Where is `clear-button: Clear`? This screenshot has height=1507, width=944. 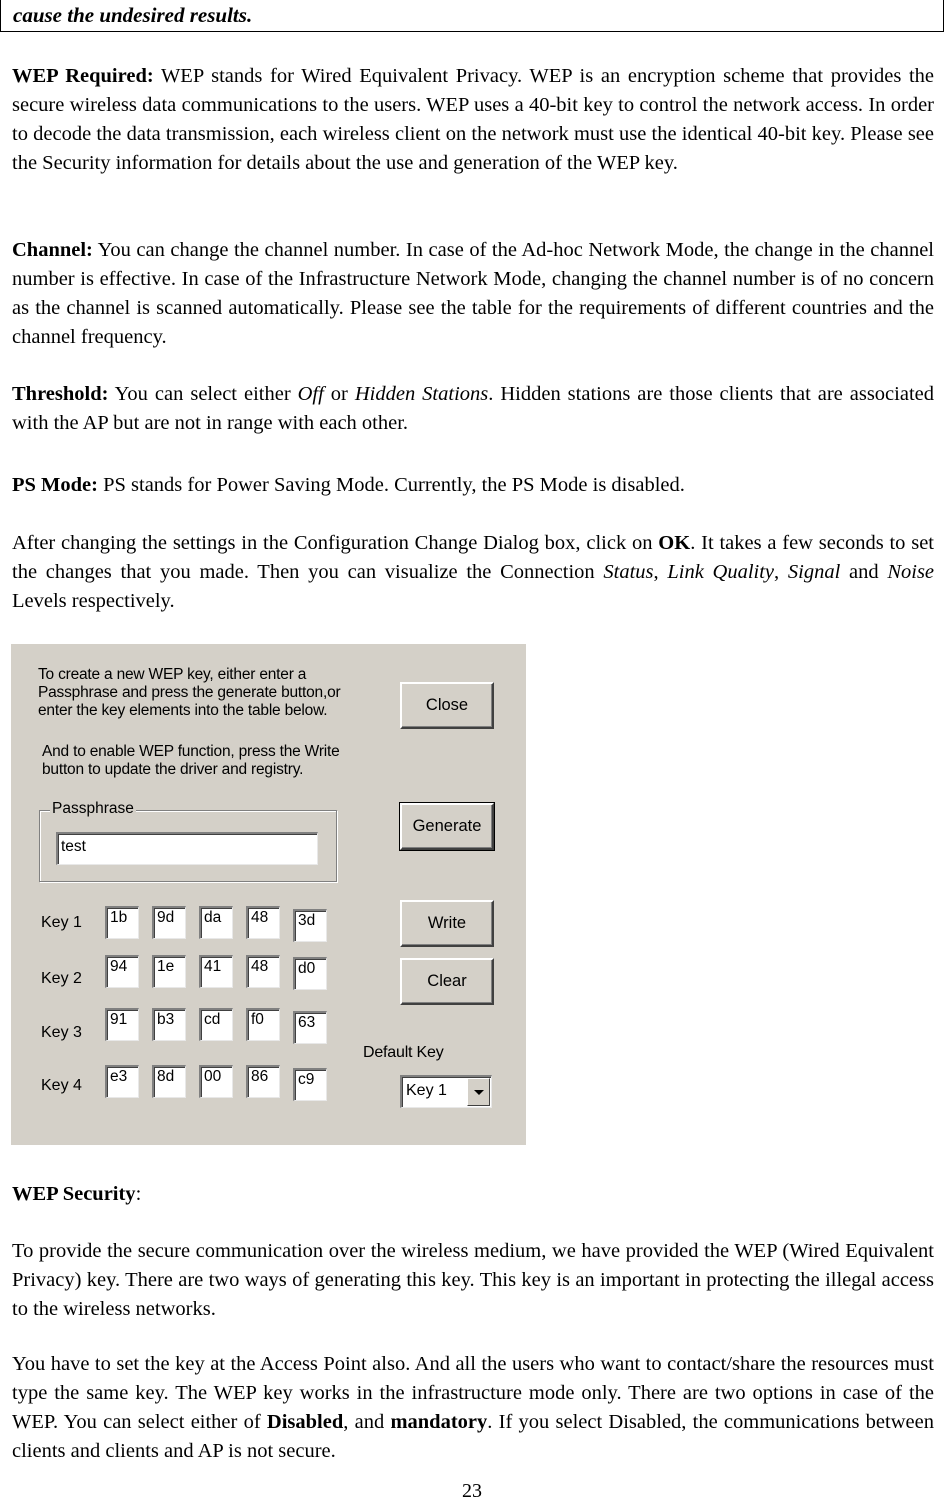 clear-button: Clear is located at coordinates (447, 981).